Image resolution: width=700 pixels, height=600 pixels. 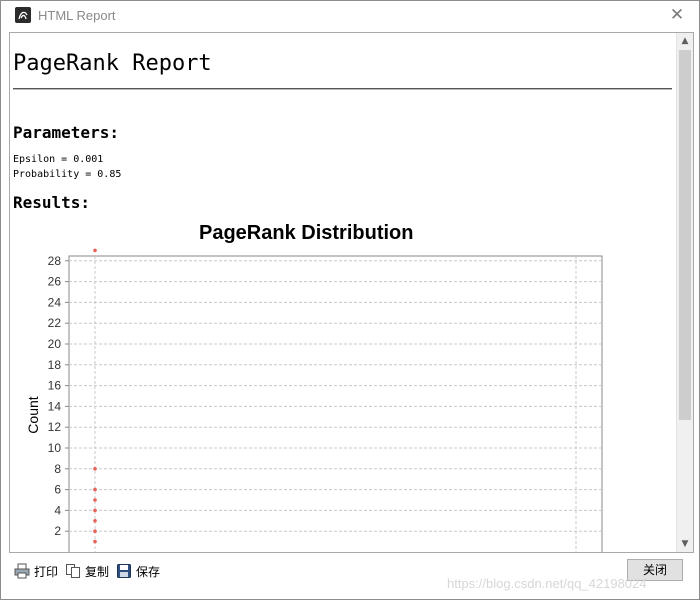 I want to click on y-tick-label: 28, so click(x=55, y=261).